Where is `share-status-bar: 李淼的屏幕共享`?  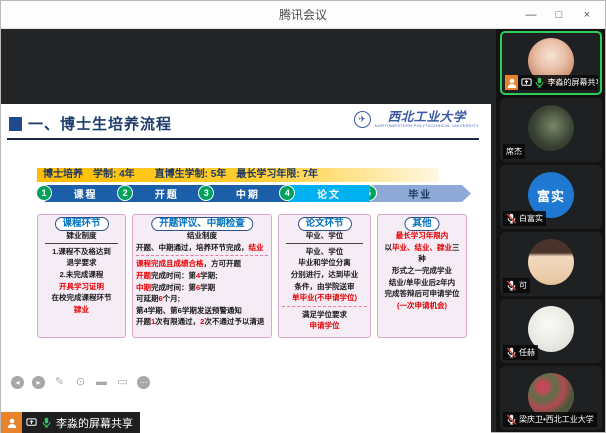
share-status-bar: 李淼的屏幕共享 is located at coordinates (81, 422).